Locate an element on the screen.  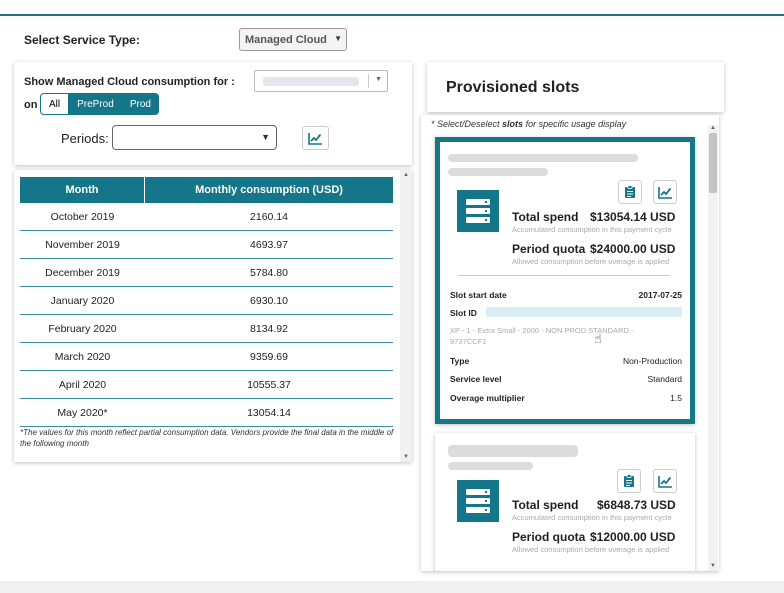
type-value: Non-Production is located at coordinates (652, 361).